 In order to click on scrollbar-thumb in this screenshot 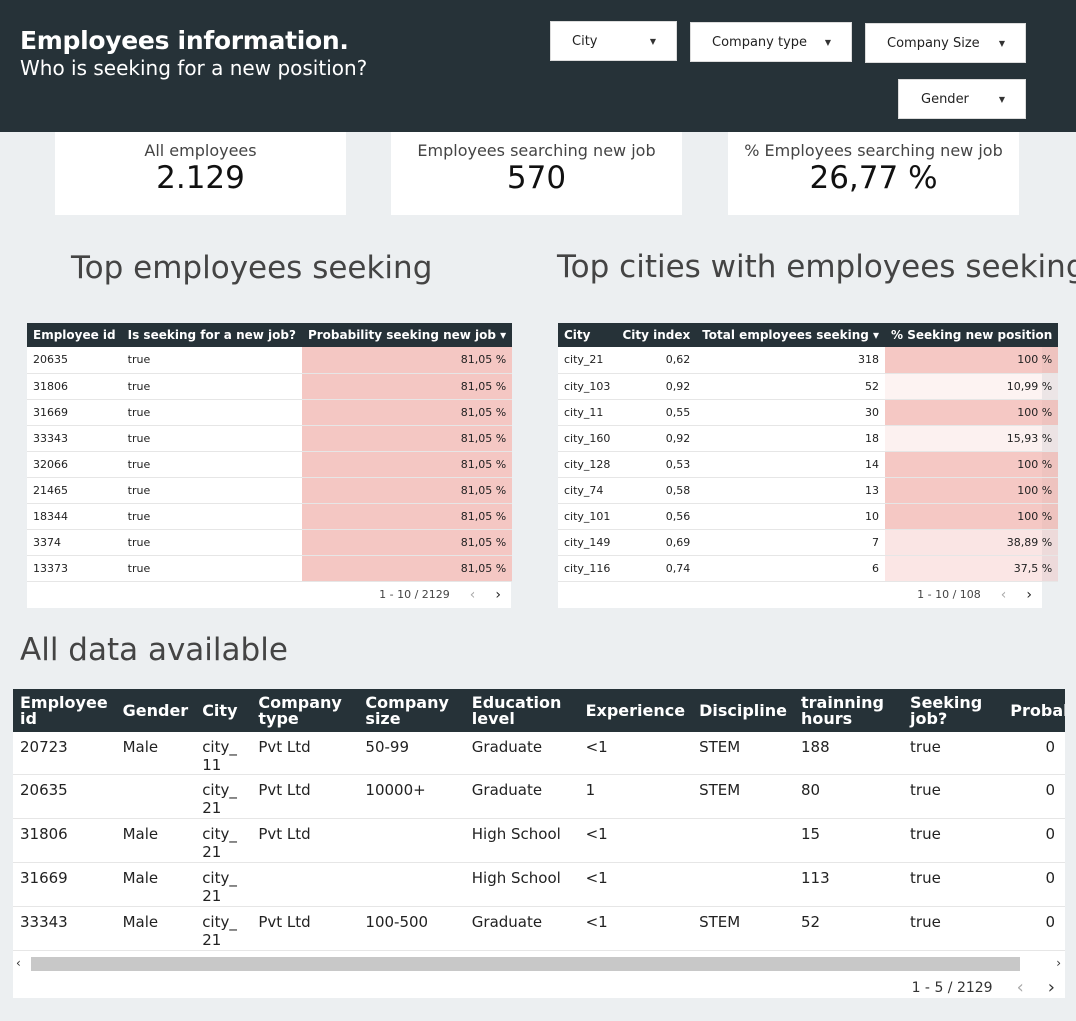, I will do `click(525, 964)`.